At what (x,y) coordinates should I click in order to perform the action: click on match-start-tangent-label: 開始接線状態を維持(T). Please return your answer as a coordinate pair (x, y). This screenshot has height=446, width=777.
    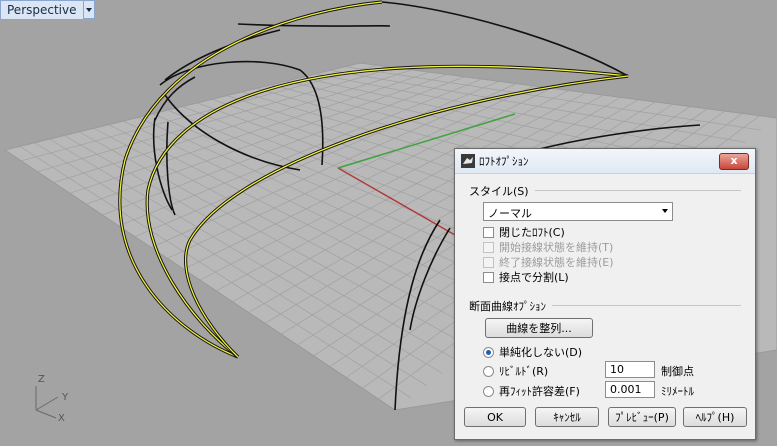
    Looking at the image, I should click on (556, 247).